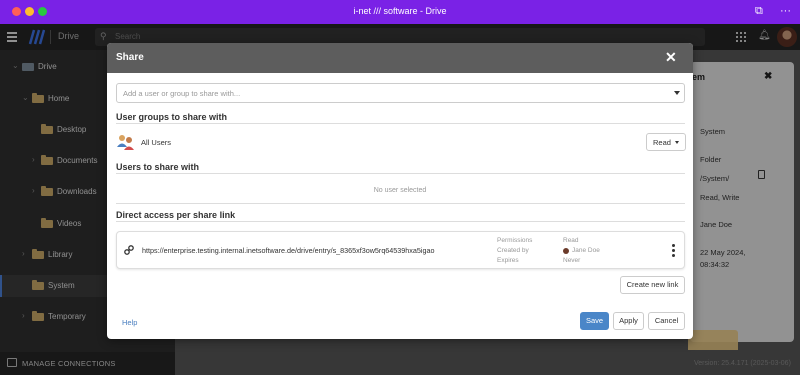  What do you see at coordinates (662, 142) in the screenshot?
I see `permission-value: Read` at bounding box center [662, 142].